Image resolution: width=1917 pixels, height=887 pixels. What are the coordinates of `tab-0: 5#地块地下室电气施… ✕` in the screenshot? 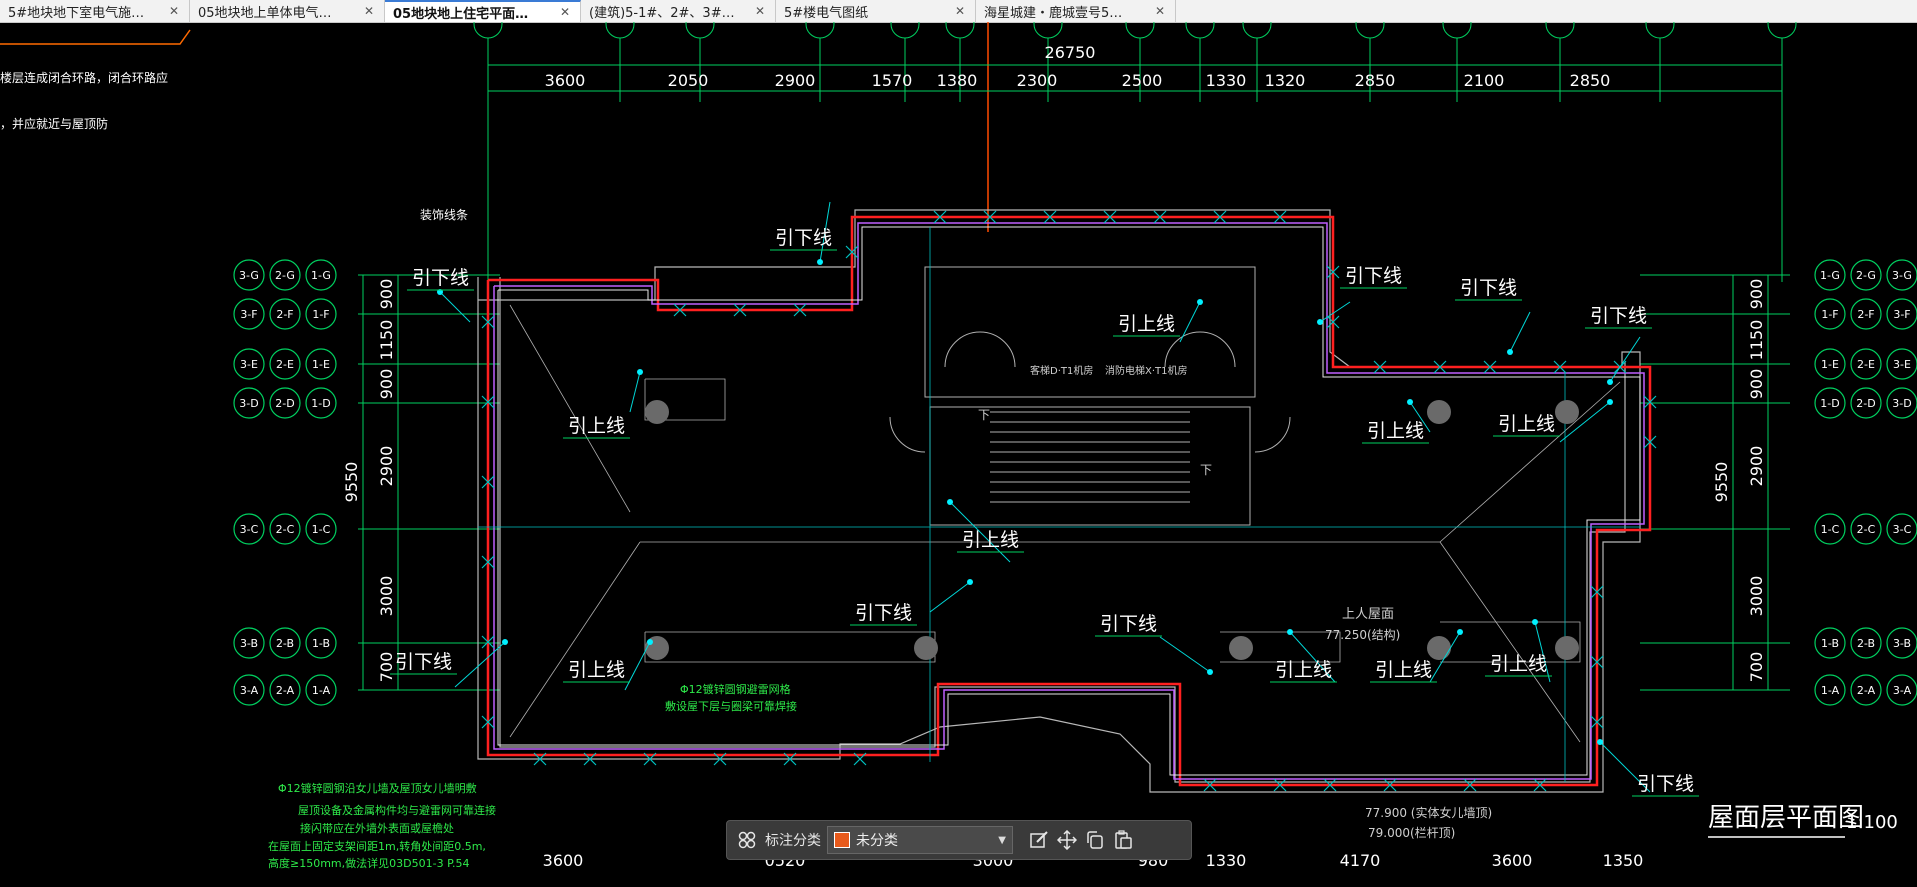 It's located at (95, 11).